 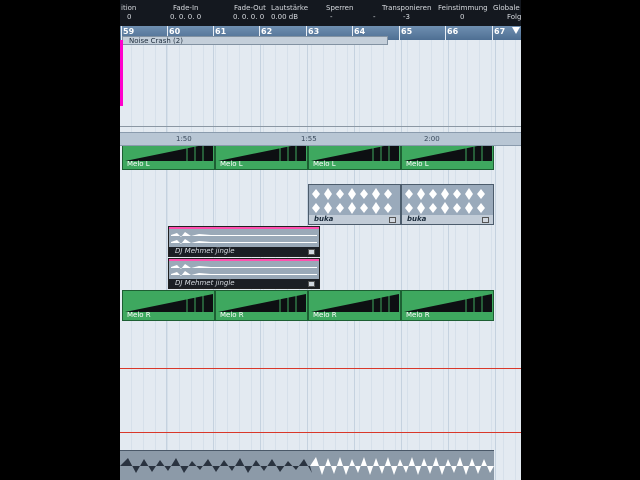 What do you see at coordinates (462, 17) in the screenshot?
I see `info-value-finetune: 0` at bounding box center [462, 17].